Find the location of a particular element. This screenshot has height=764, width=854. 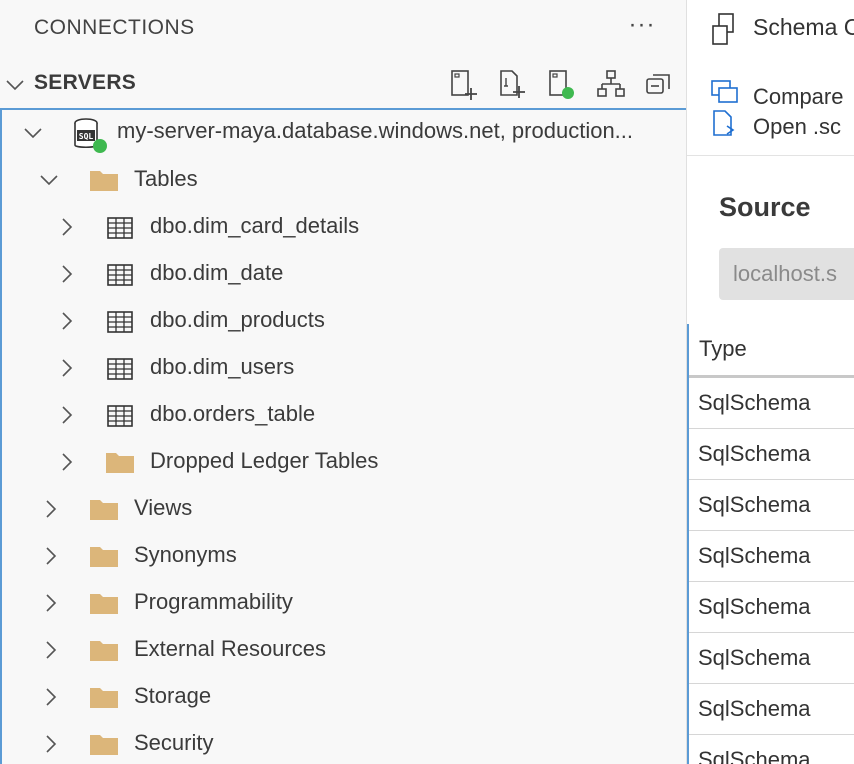

storage-folder-node: Storage is located at coordinates (344, 697).